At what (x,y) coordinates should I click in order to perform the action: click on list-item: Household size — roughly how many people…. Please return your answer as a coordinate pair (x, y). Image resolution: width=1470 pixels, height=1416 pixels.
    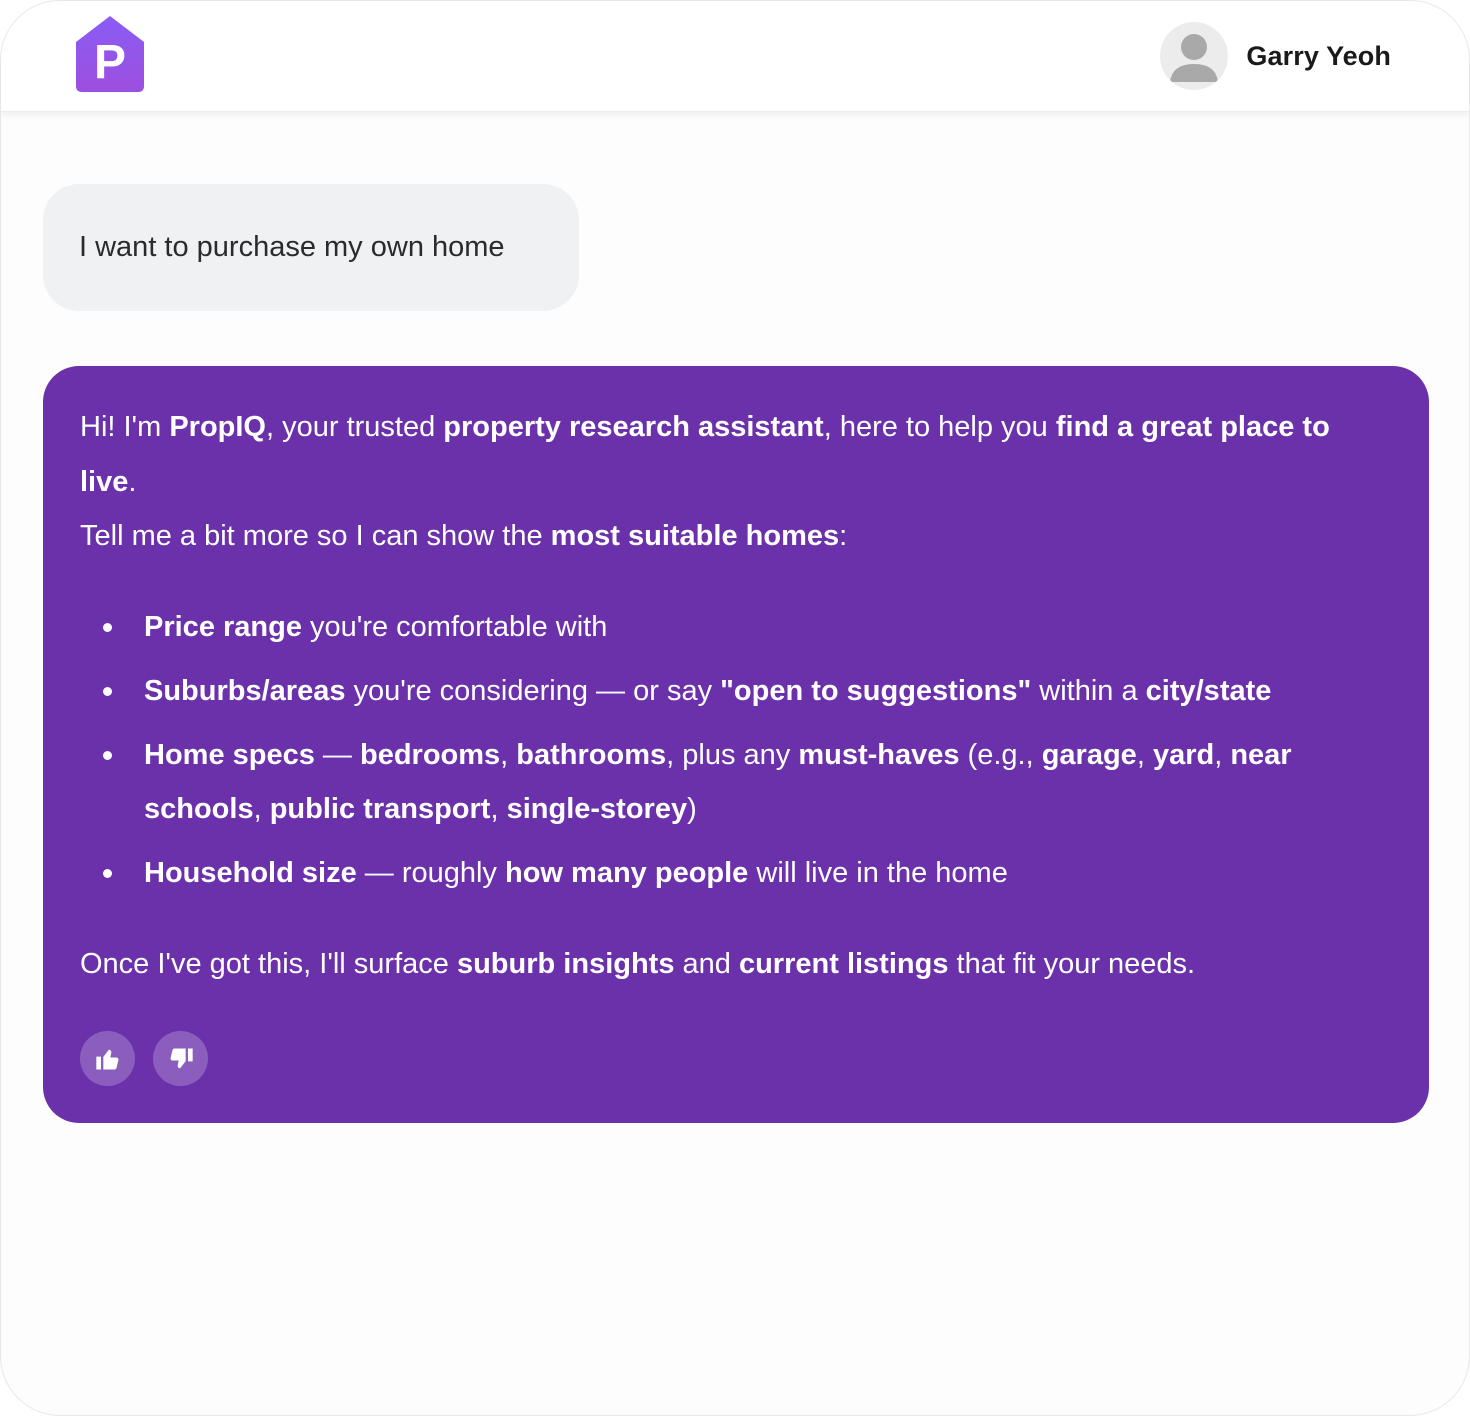
    Looking at the image, I should click on (748, 873).